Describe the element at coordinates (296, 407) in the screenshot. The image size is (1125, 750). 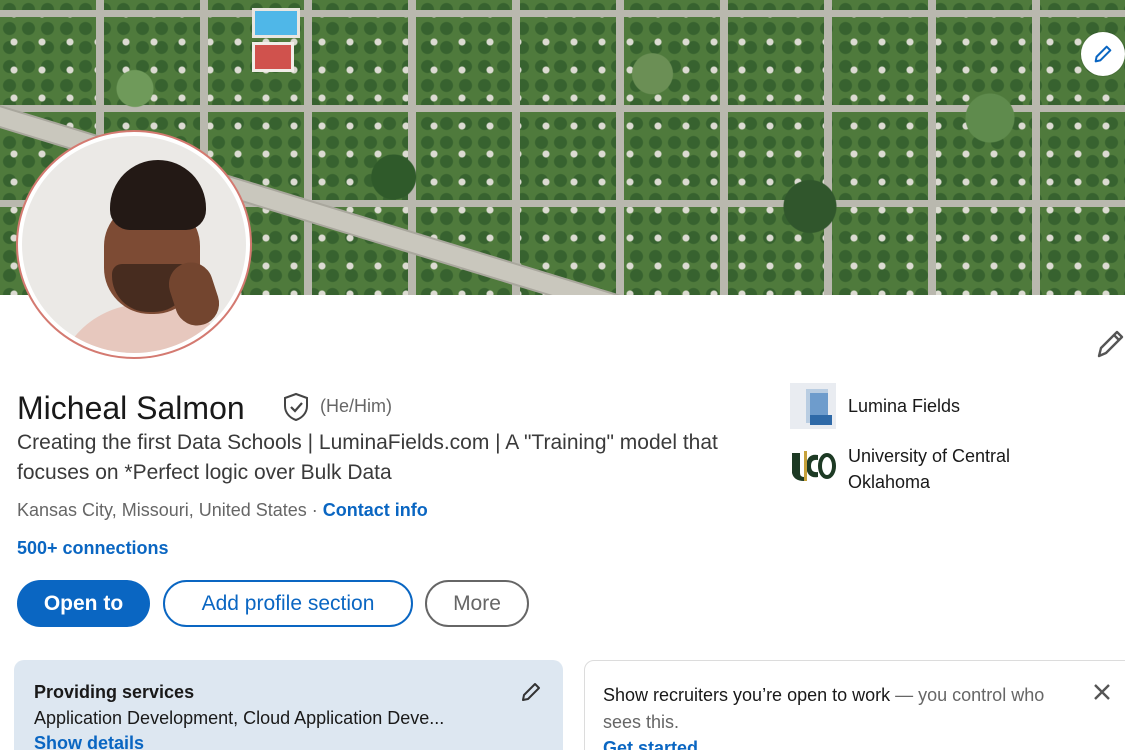
I see `verified-shield-icon` at that location.